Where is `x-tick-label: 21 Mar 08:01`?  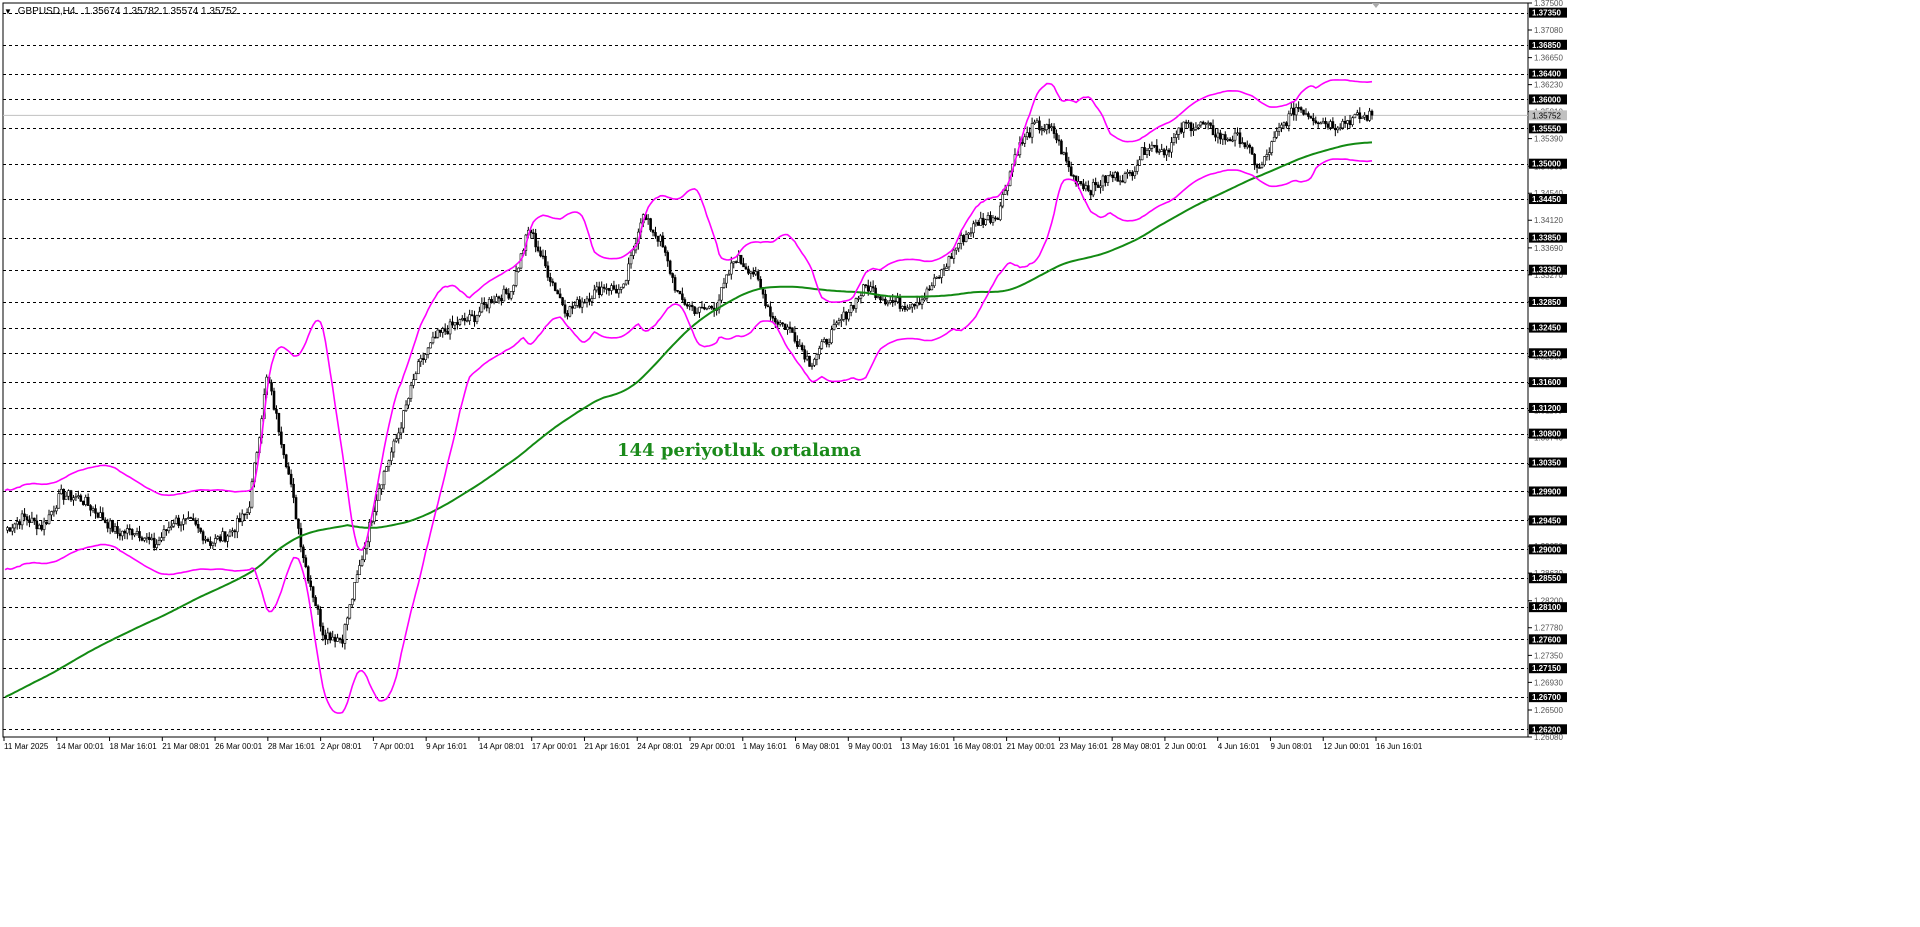
x-tick-label: 21 Mar 08:01 is located at coordinates (186, 746).